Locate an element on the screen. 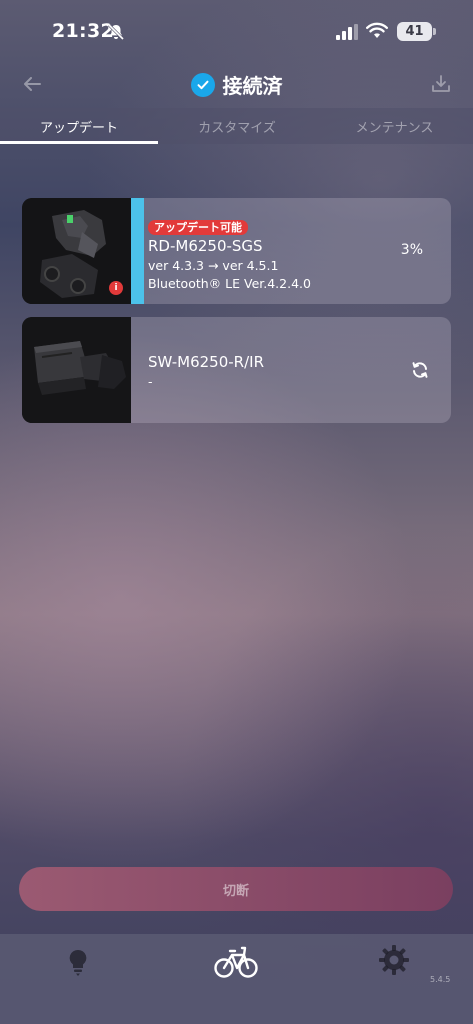 This screenshot has width=473, height=1024. bluetooth-version: Bluetooth® LE Ver.4.2.4.0 is located at coordinates (229, 283).